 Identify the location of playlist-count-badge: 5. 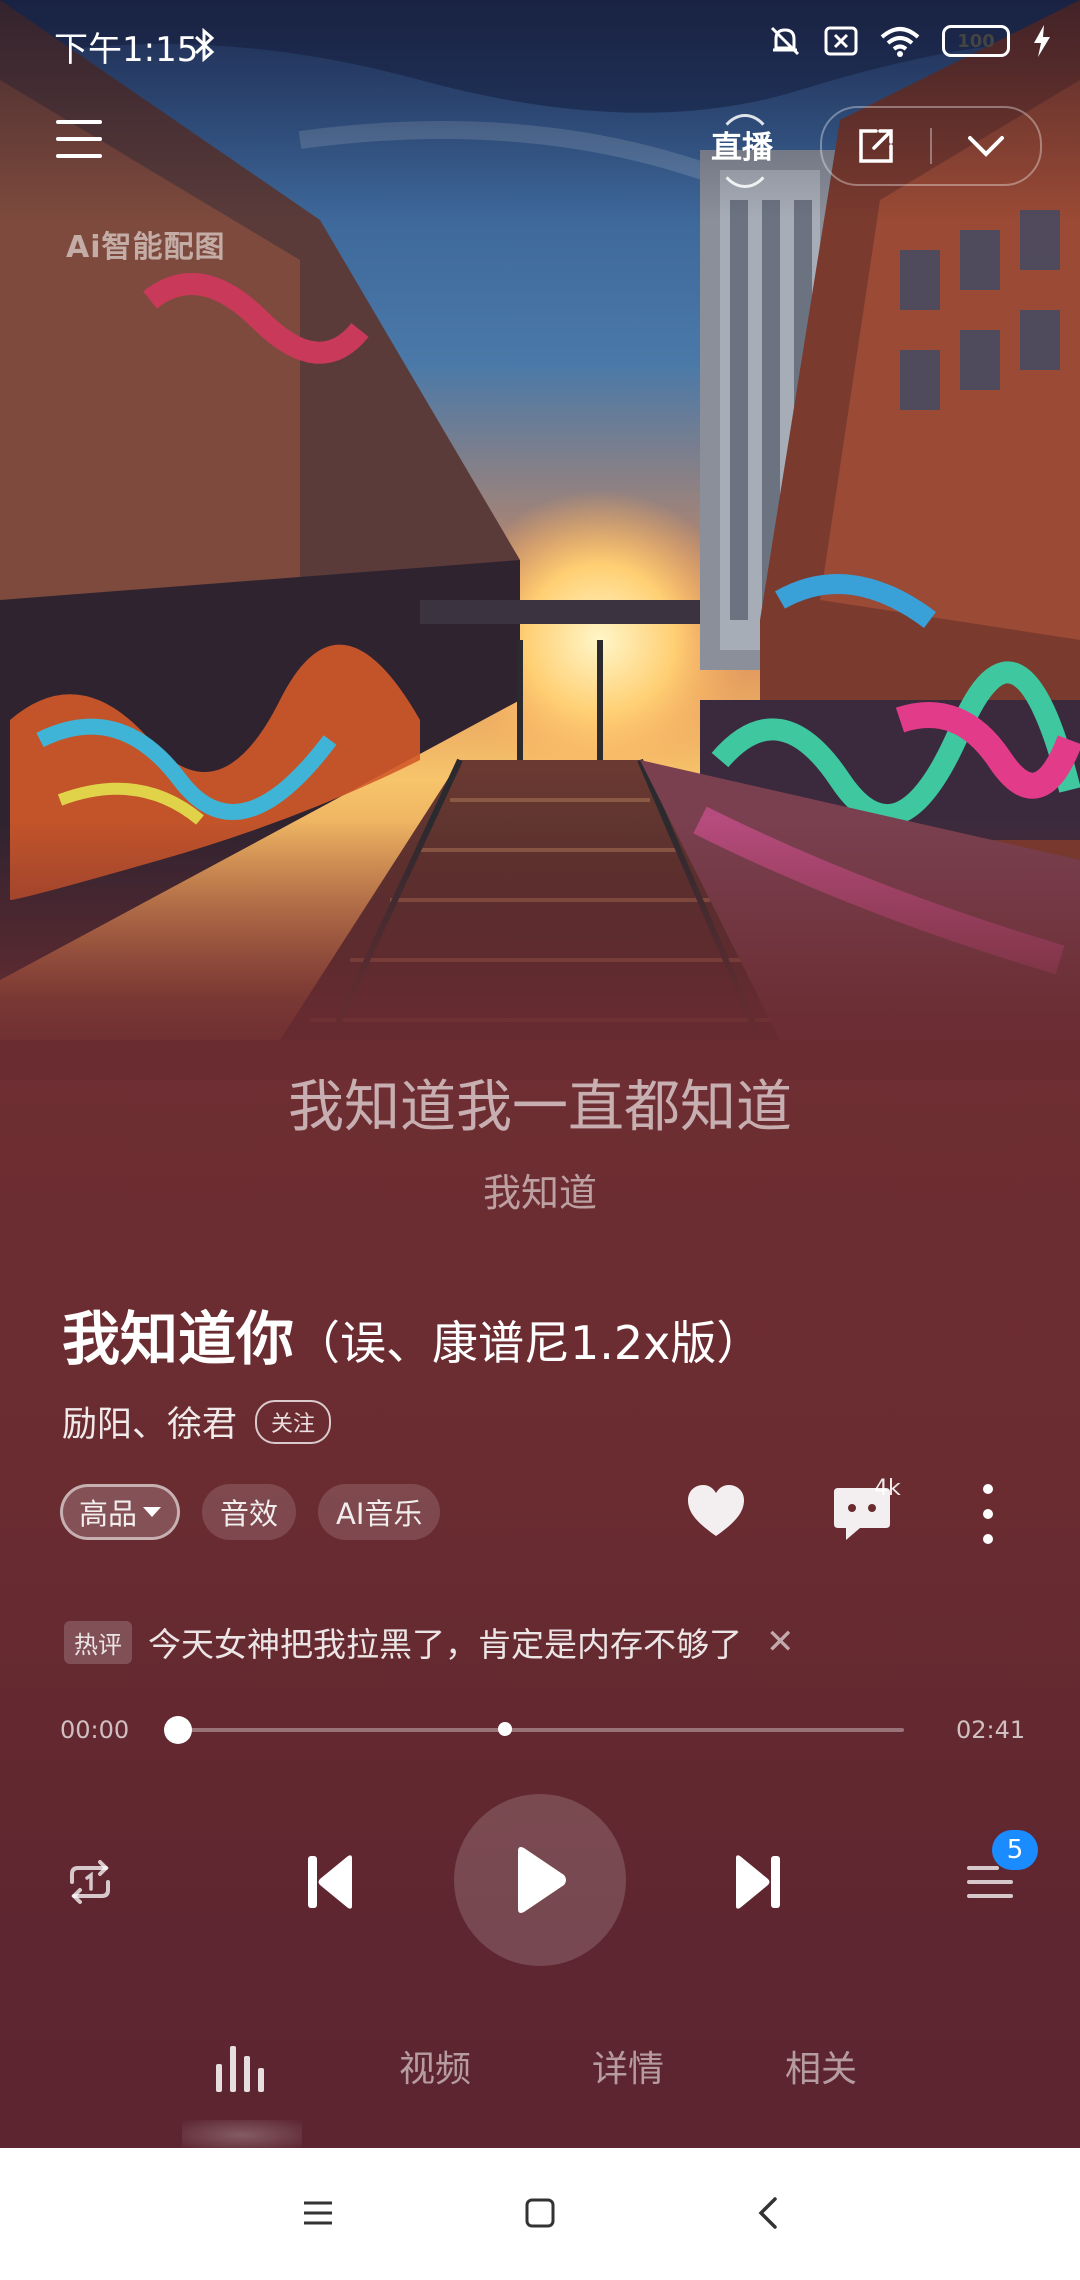
(1015, 1850).